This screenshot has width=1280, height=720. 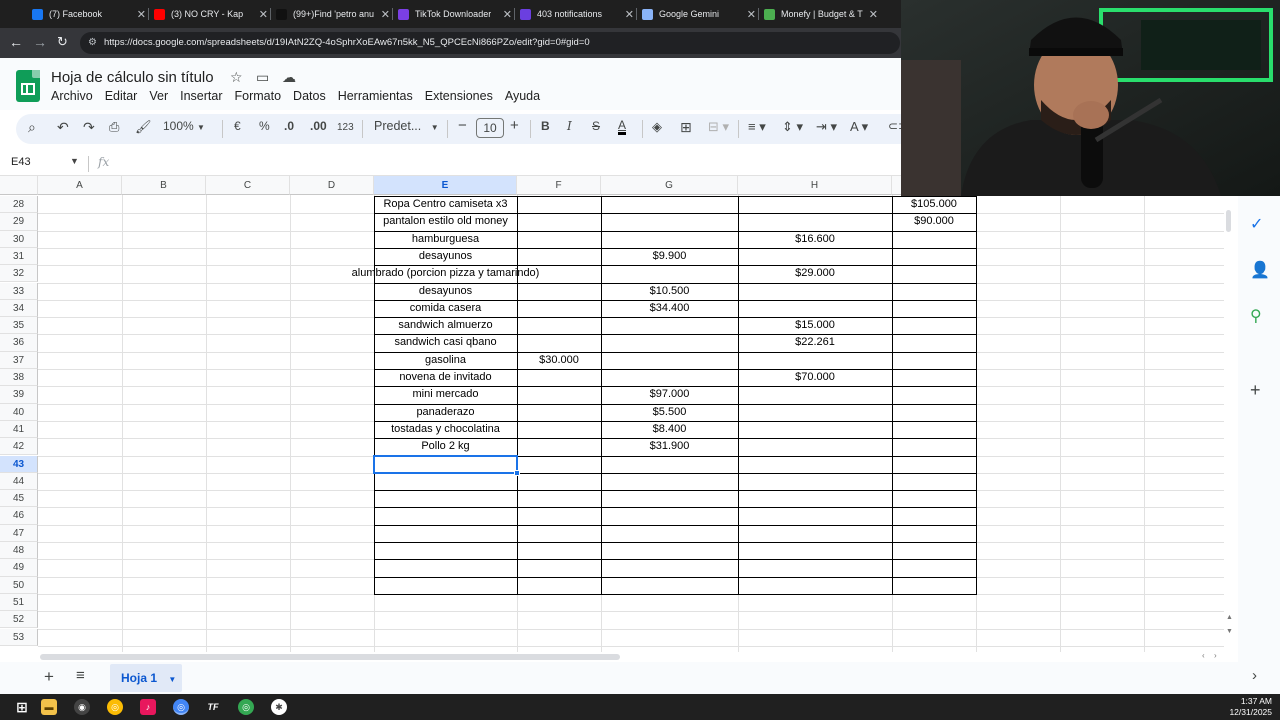 I want to click on table-cell: $5.500, so click(x=669, y=412).